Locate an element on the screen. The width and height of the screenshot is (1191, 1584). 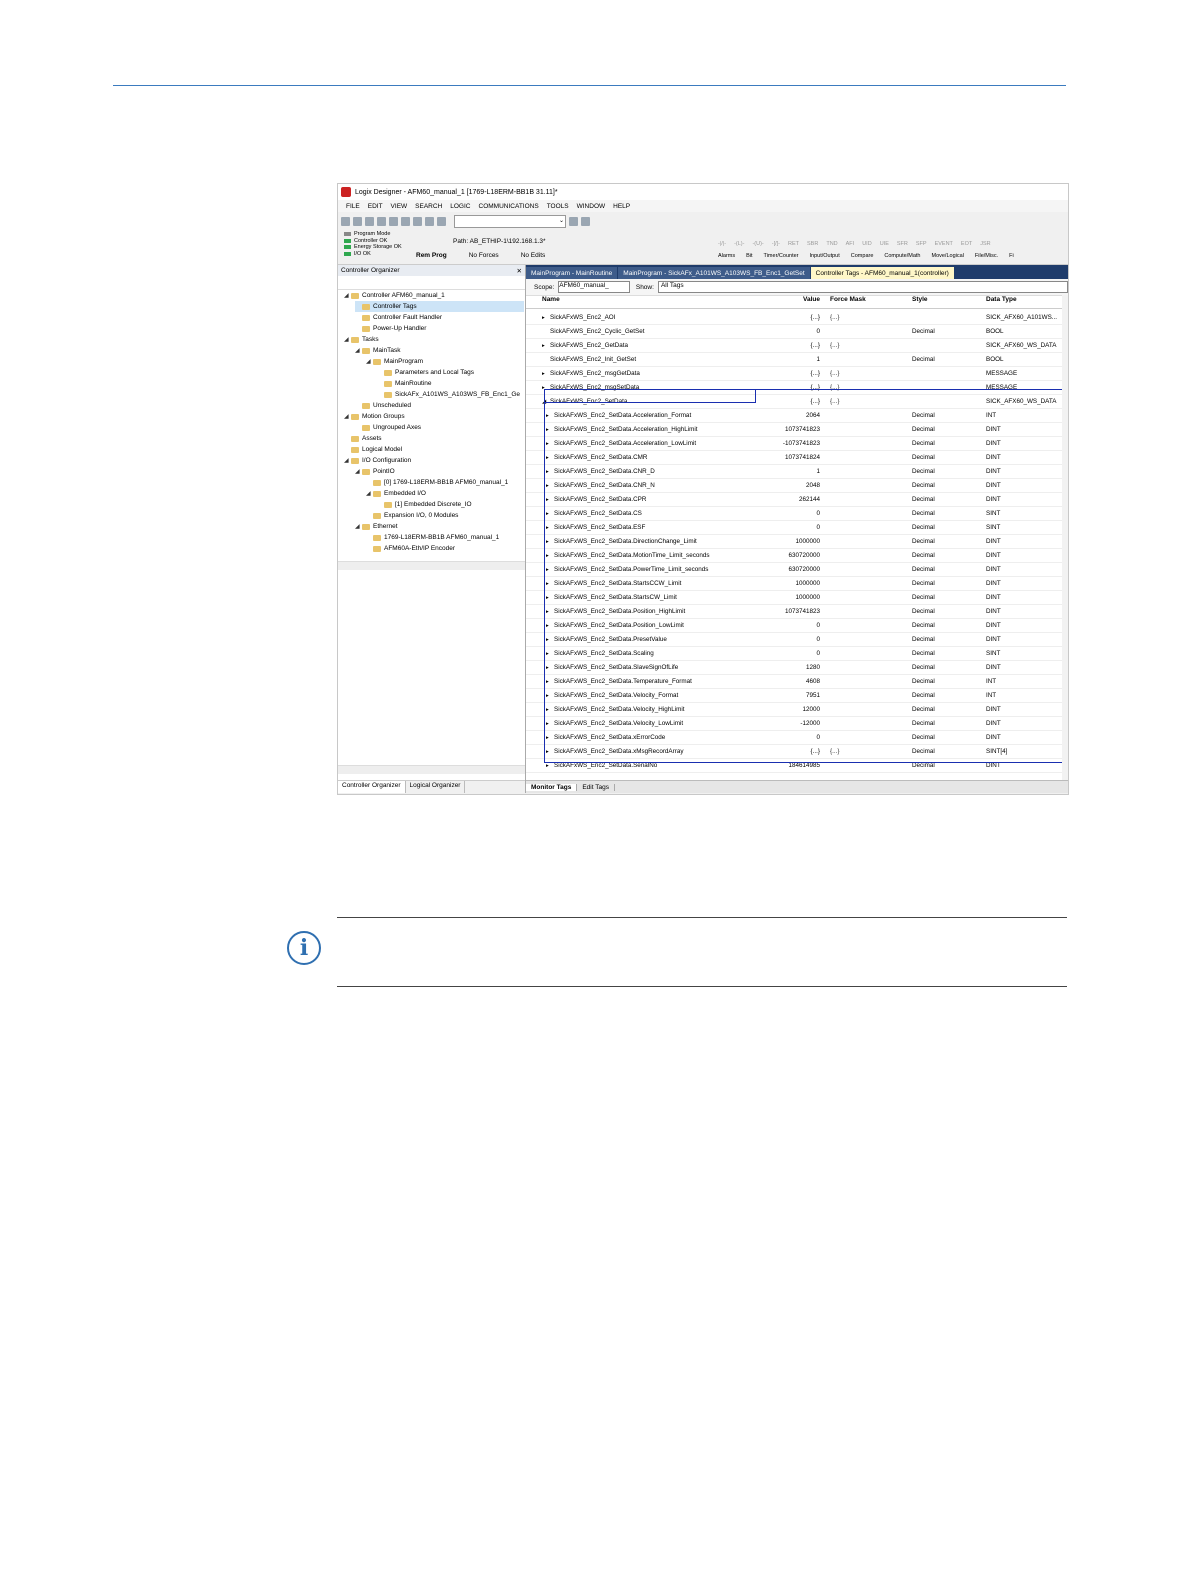
menu-item-logic: LOGIC is located at coordinates (460, 206).